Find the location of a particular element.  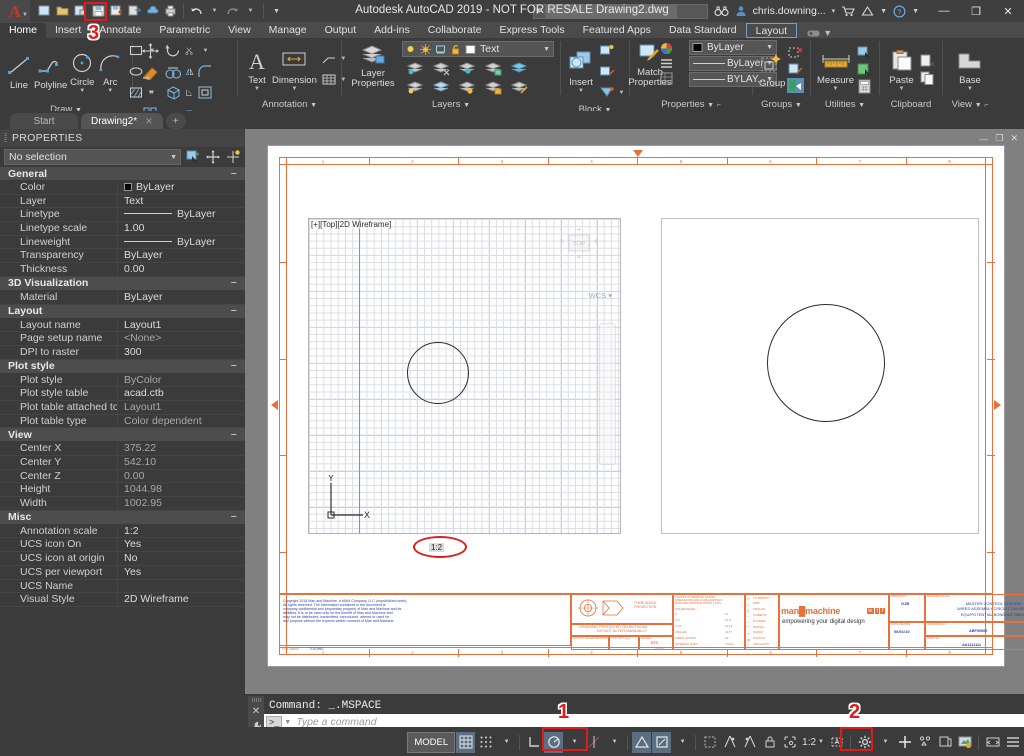

property-row-plot-table-type: Plot table type Color dependent is located at coordinates (122, 421).